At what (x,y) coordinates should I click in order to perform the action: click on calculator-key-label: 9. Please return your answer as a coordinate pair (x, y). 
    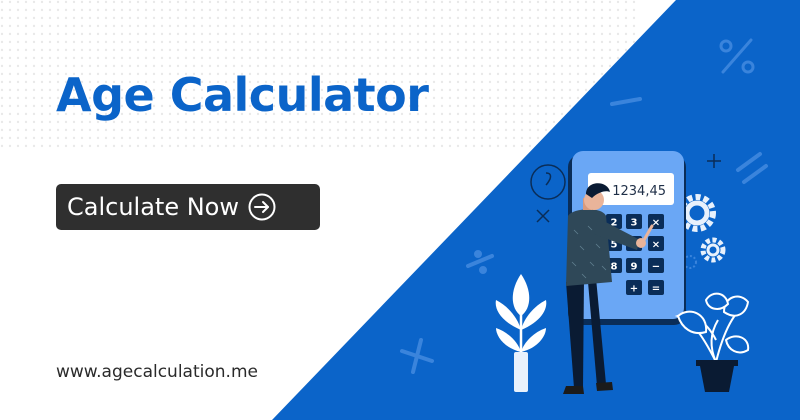
    Looking at the image, I should click on (634, 267).